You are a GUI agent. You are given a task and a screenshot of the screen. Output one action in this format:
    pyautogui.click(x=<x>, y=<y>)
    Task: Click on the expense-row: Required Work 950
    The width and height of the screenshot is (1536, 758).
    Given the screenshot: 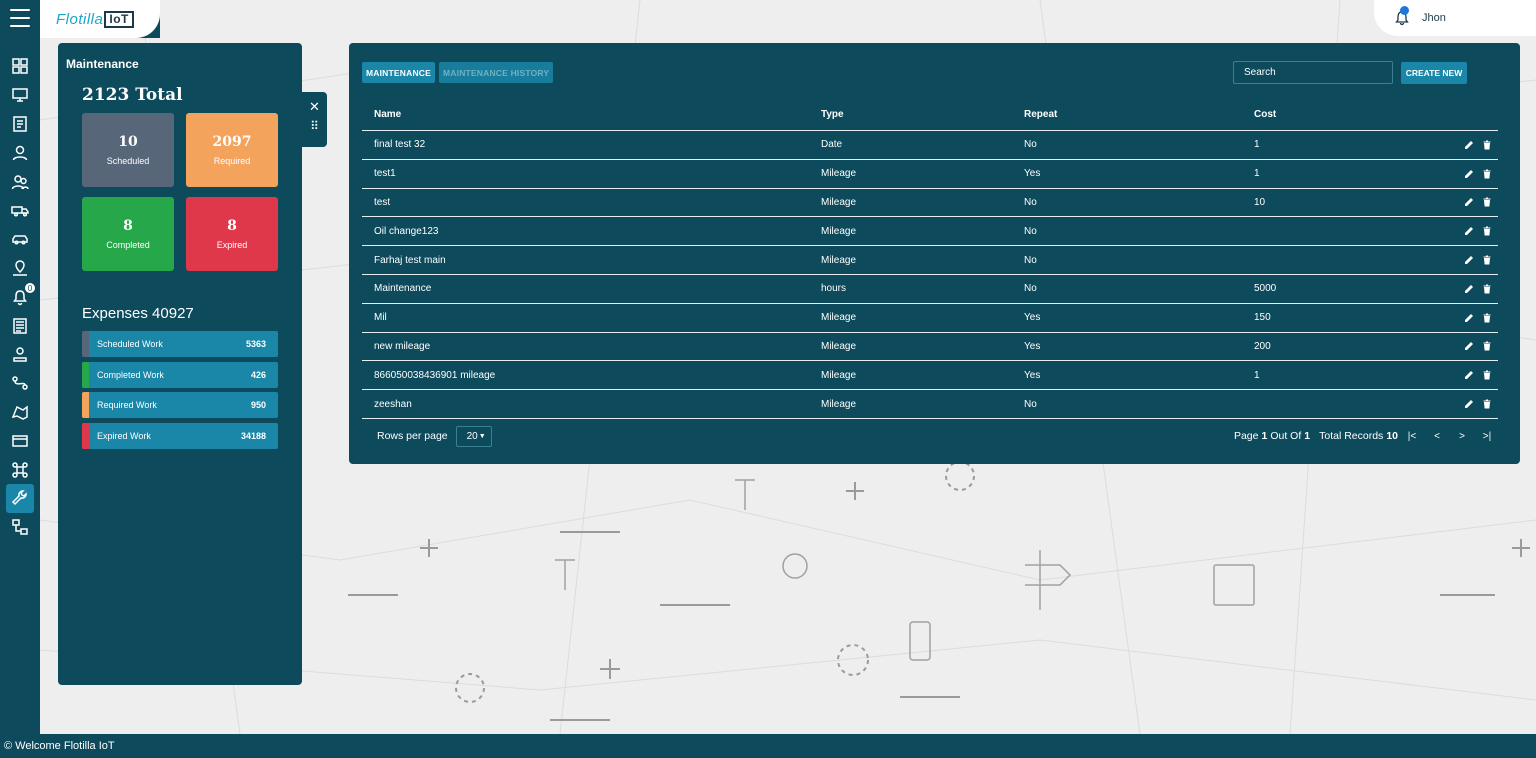 What is the action you would take?
    pyautogui.click(x=180, y=405)
    